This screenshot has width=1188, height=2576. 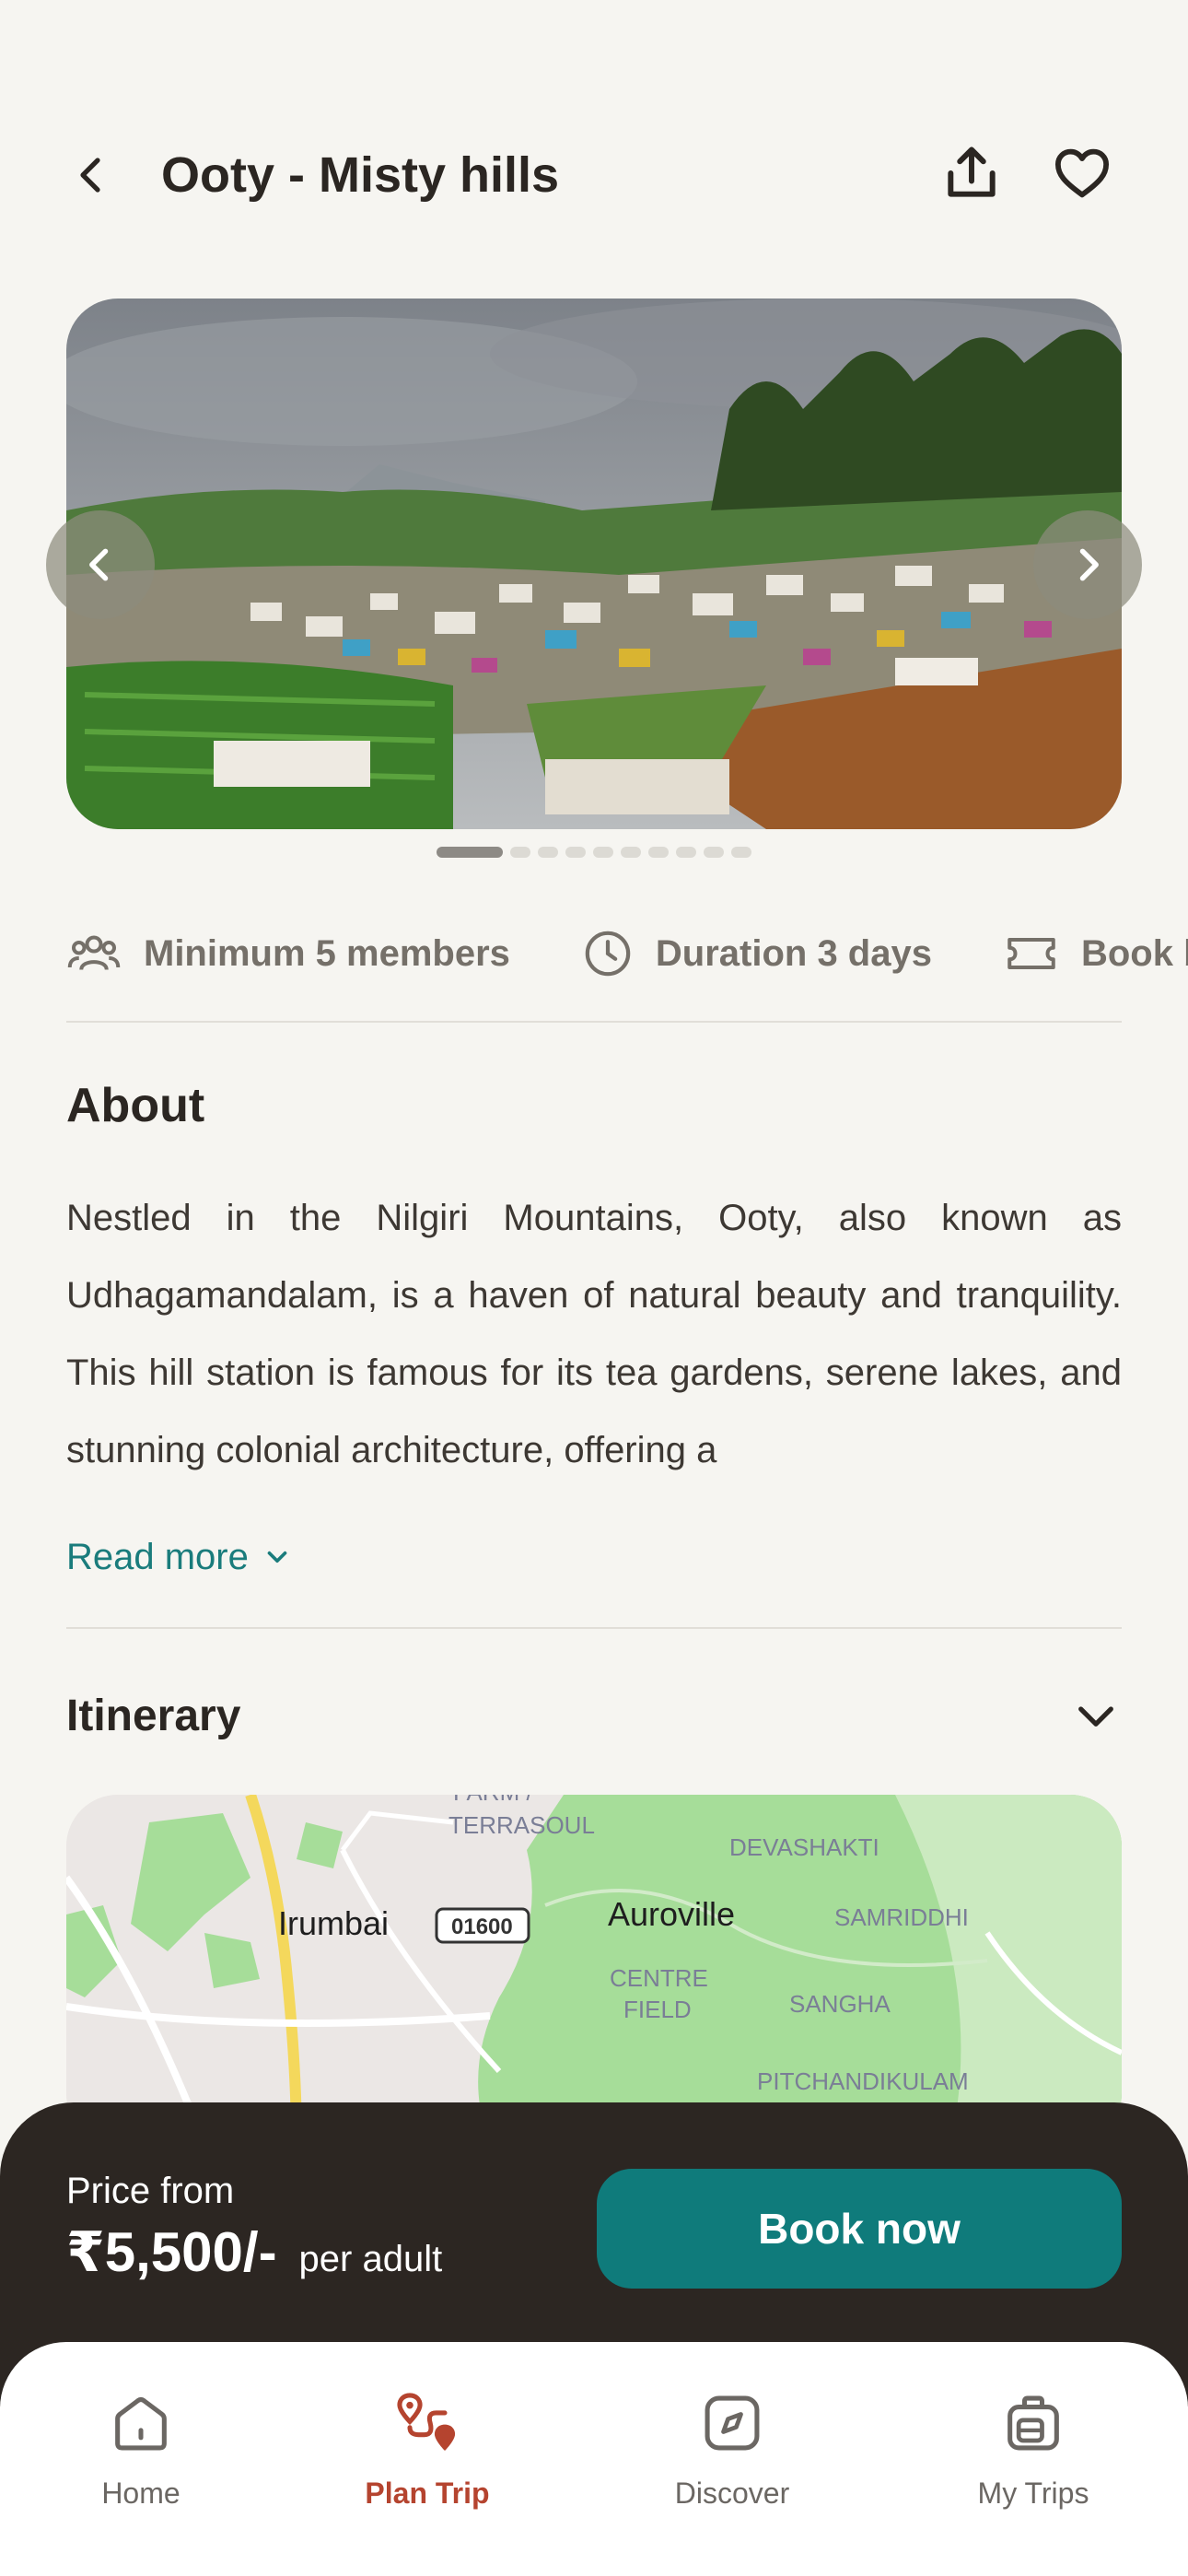 I want to click on luggage-icon, so click(x=1033, y=2423).